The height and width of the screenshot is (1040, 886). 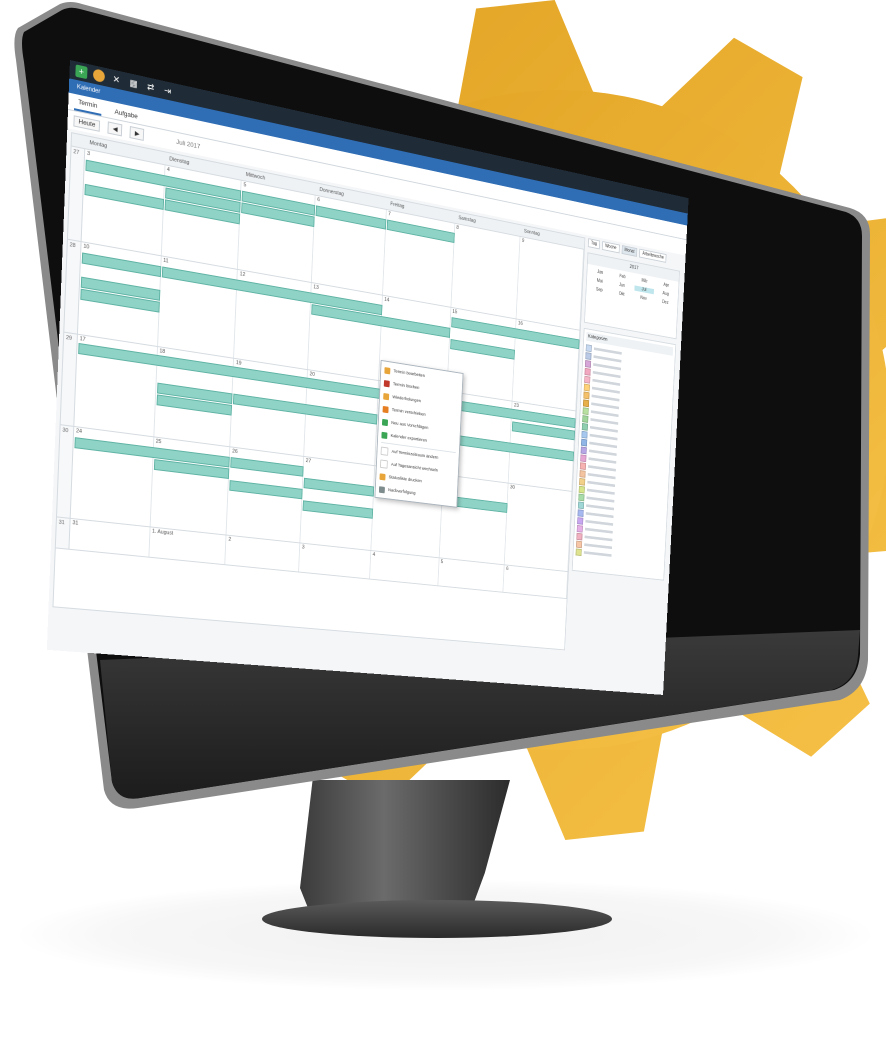 I want to click on mini-calendar-month: Dez, so click(x=665, y=302).